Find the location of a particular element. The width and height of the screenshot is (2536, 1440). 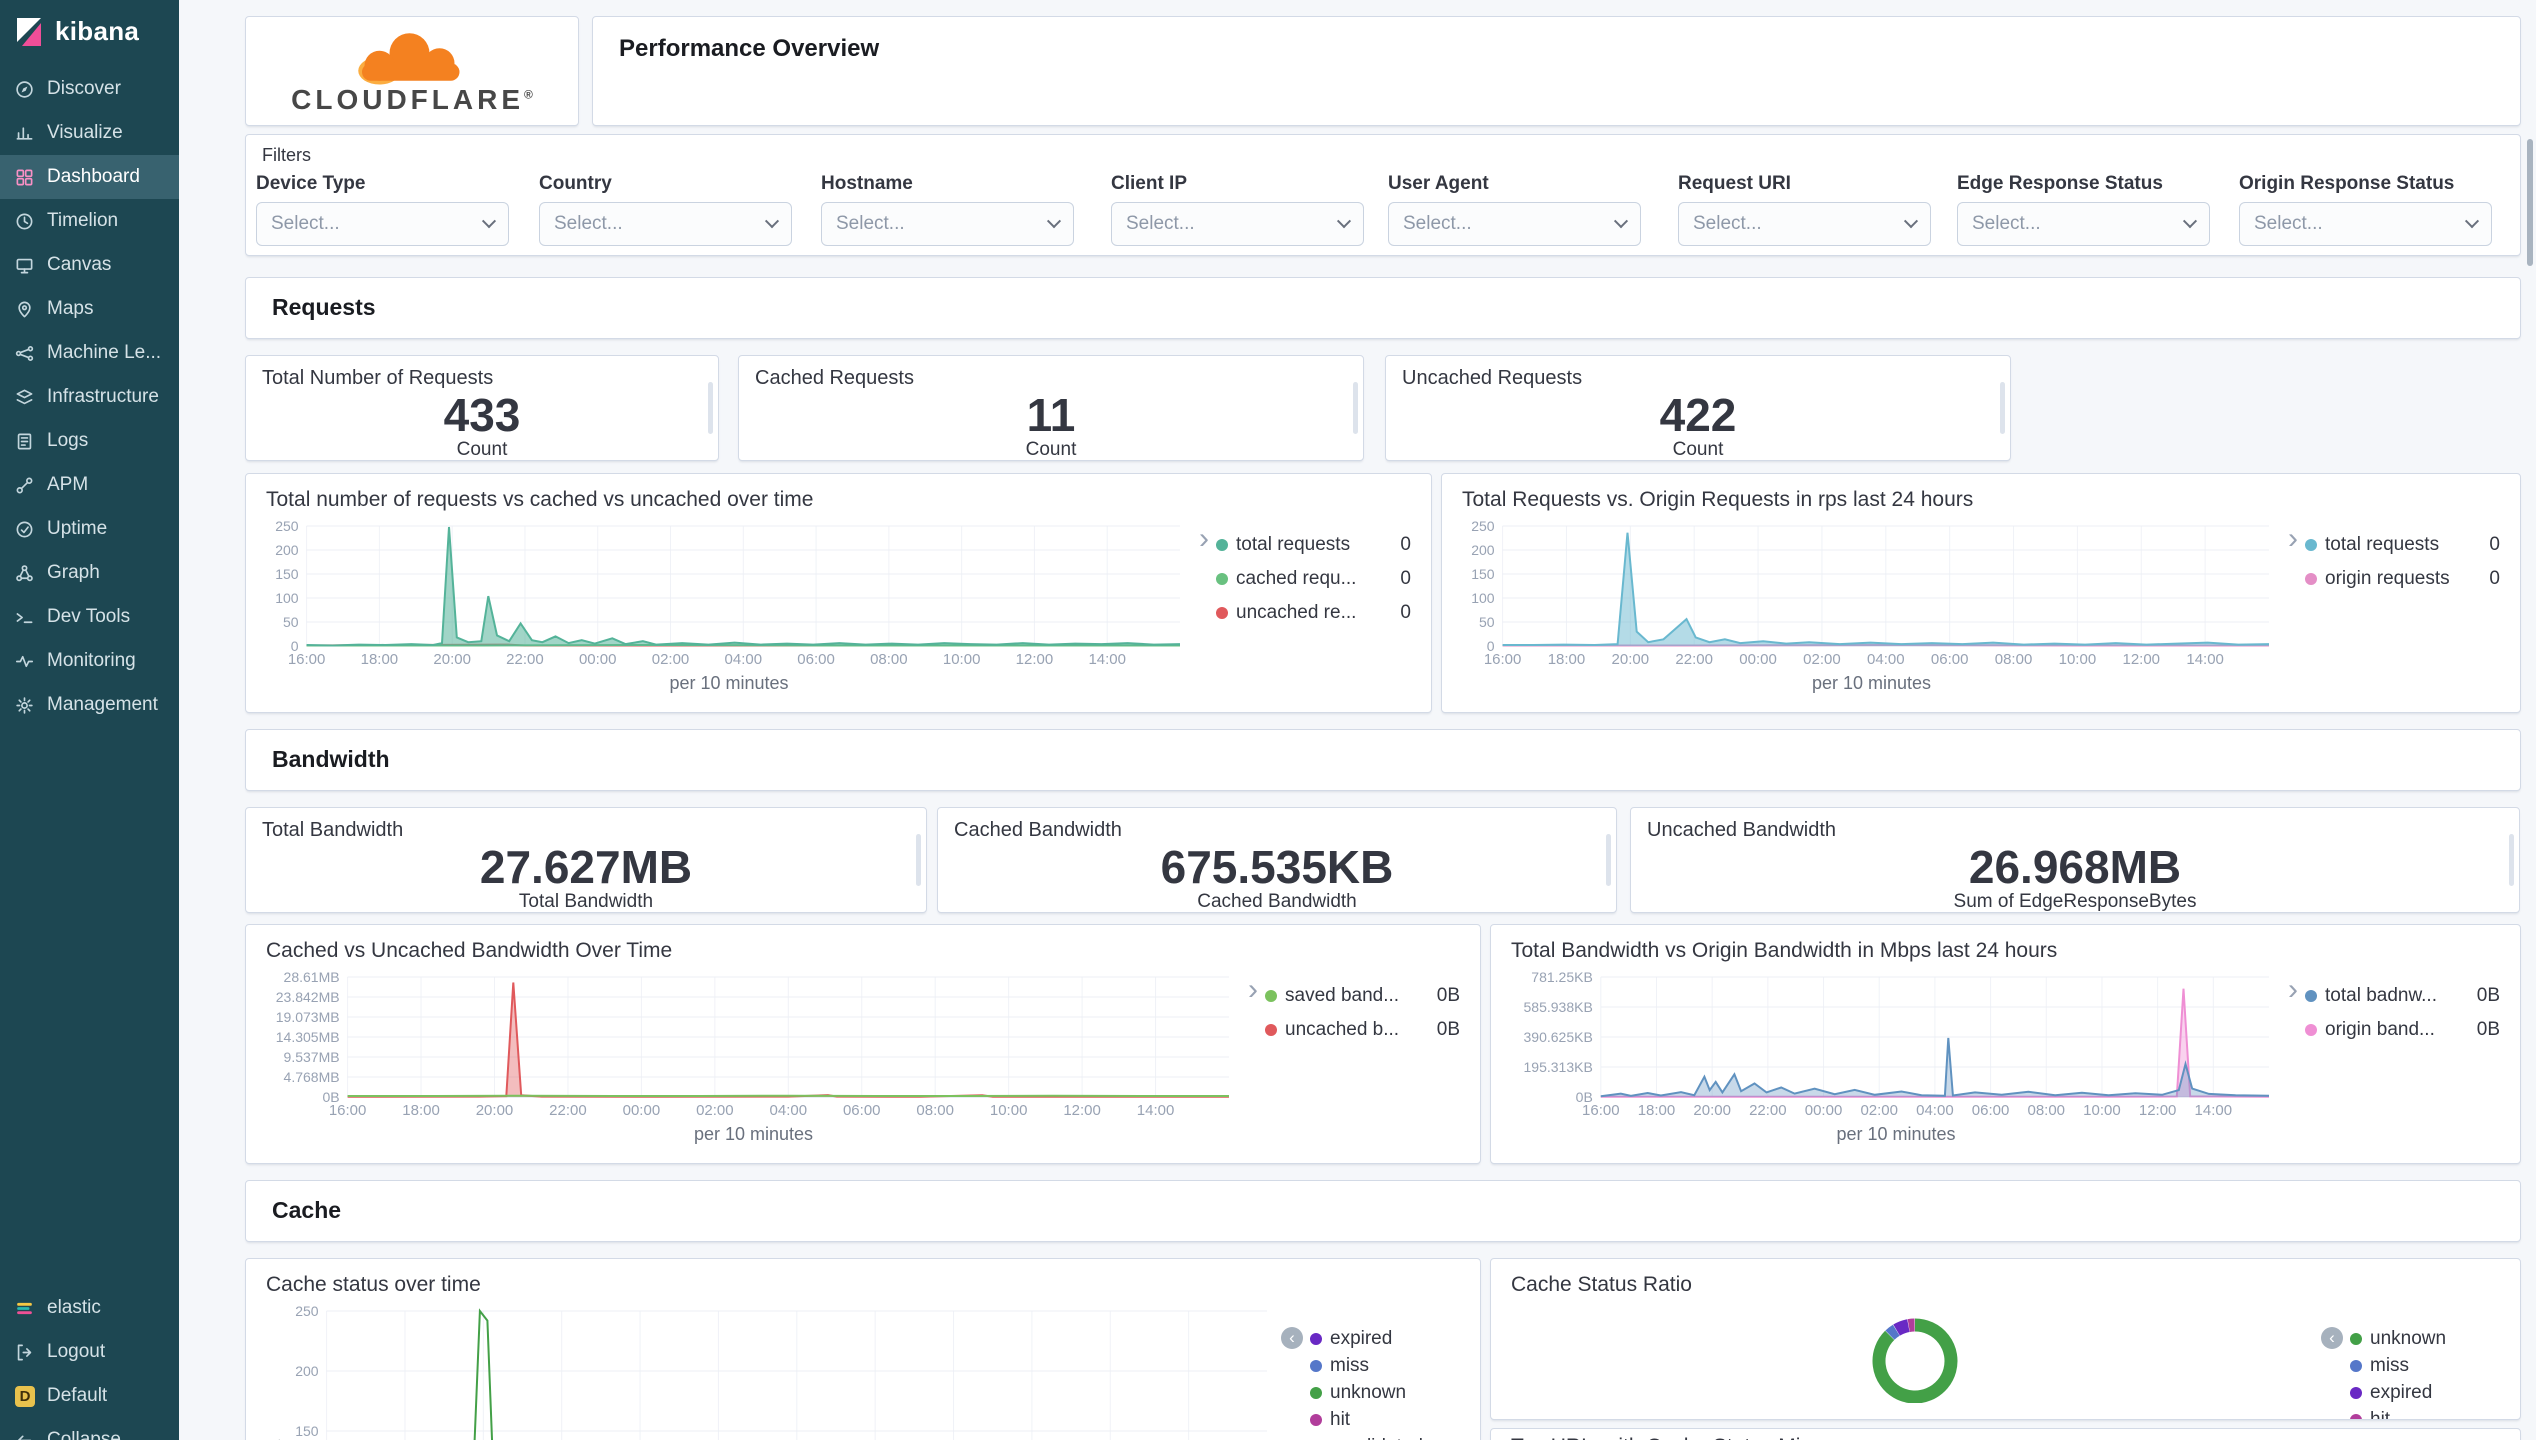

legend-value: 0 is located at coordinates (2494, 544).